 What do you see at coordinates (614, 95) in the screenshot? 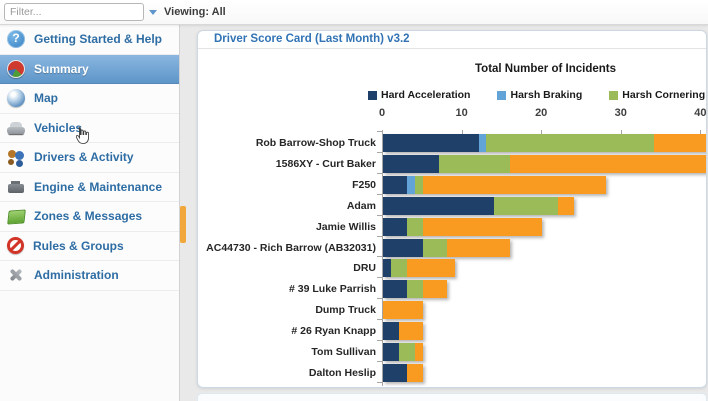
I see `legend-swatch-harsh-cornering` at bounding box center [614, 95].